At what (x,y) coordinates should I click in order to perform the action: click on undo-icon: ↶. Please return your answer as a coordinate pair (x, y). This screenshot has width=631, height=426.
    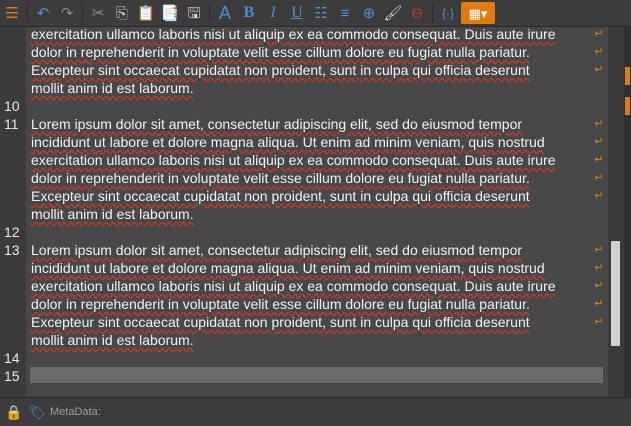
    Looking at the image, I should click on (43, 13).